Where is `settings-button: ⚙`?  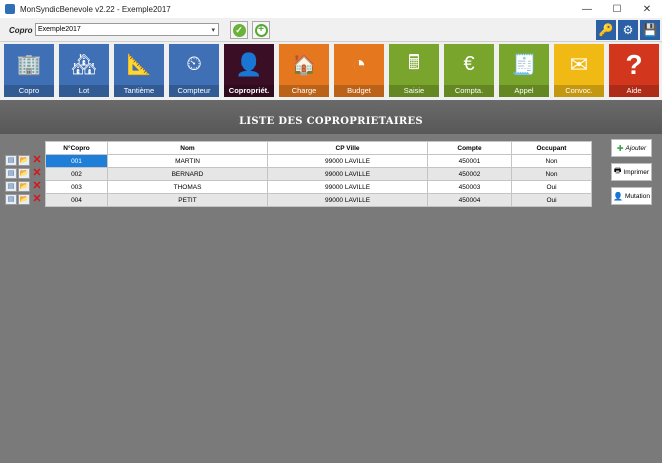
settings-button: ⚙ is located at coordinates (628, 30).